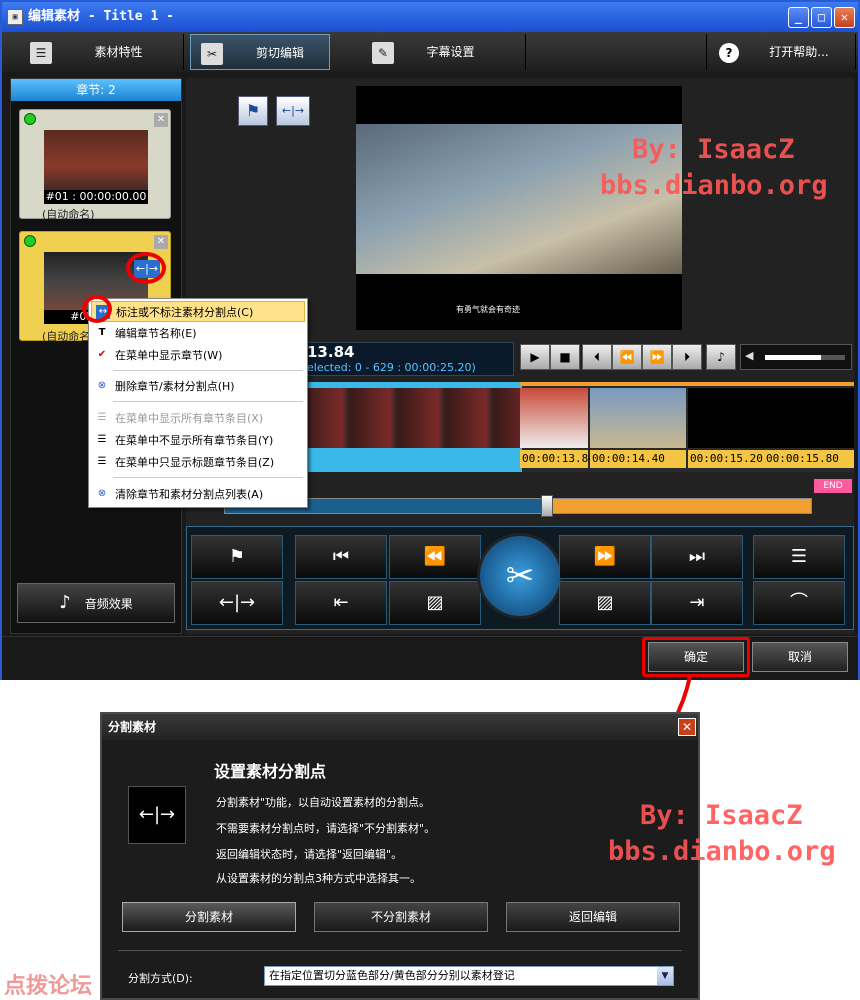  Describe the element at coordinates (309, 854) in the screenshot. I see `dialog-line-3: 返回编辑状态时，请选择"返回编辑"。` at that location.